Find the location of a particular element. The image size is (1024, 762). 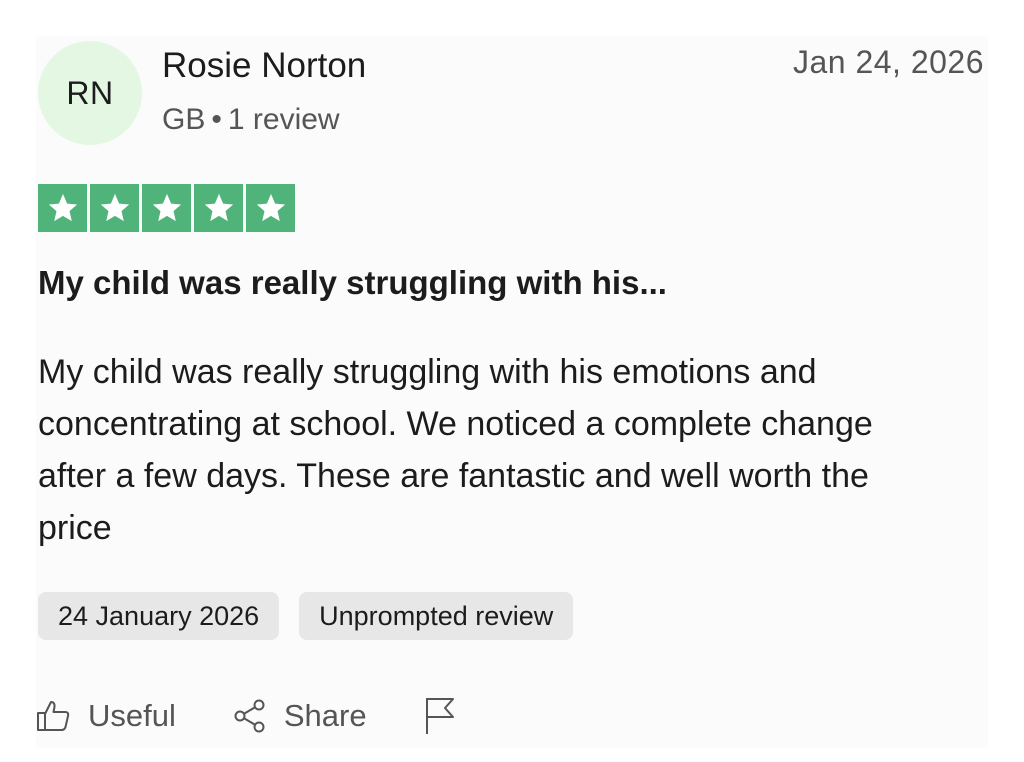

avatar-initials: RN is located at coordinates (90, 92).